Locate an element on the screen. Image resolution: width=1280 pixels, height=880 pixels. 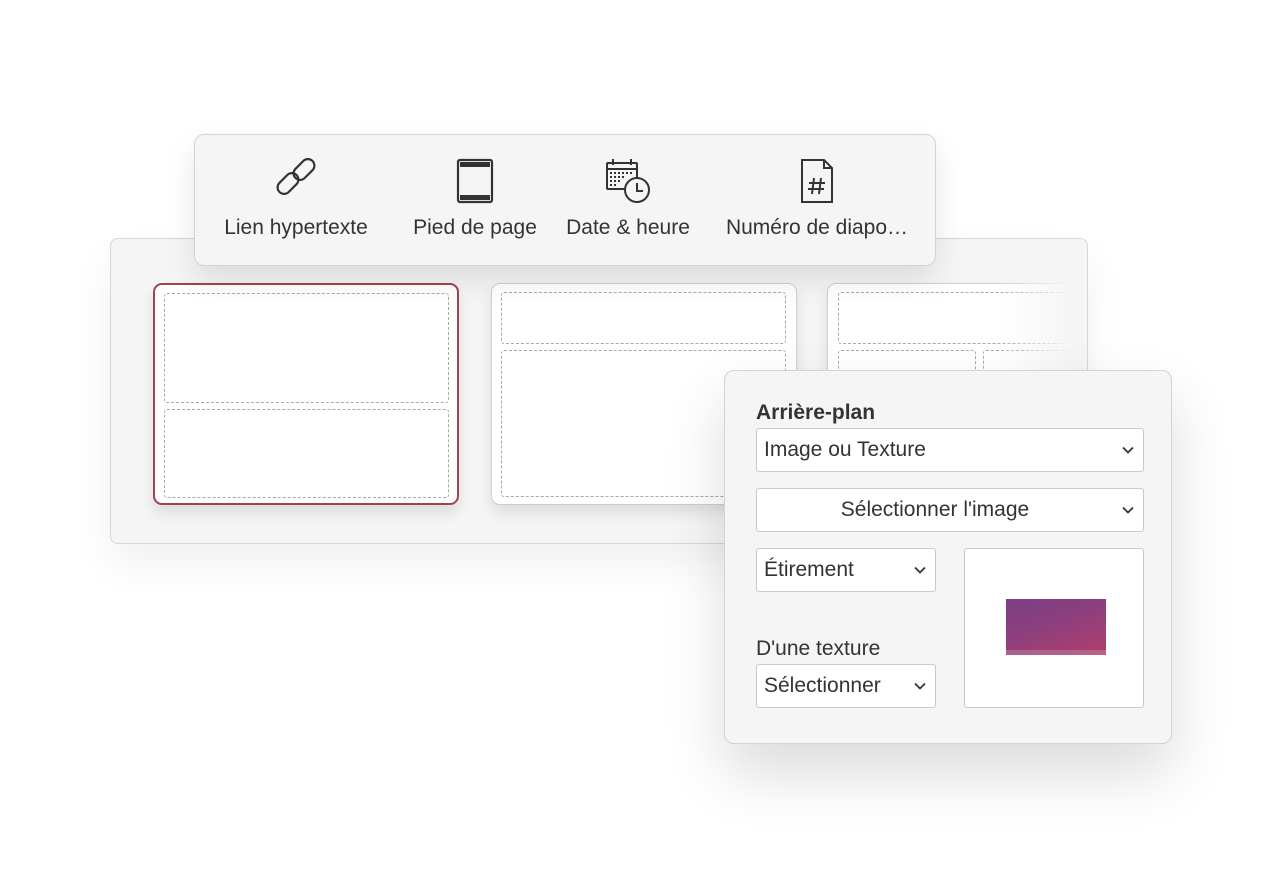
date-time-label: Date & heure is located at coordinates (628, 227).